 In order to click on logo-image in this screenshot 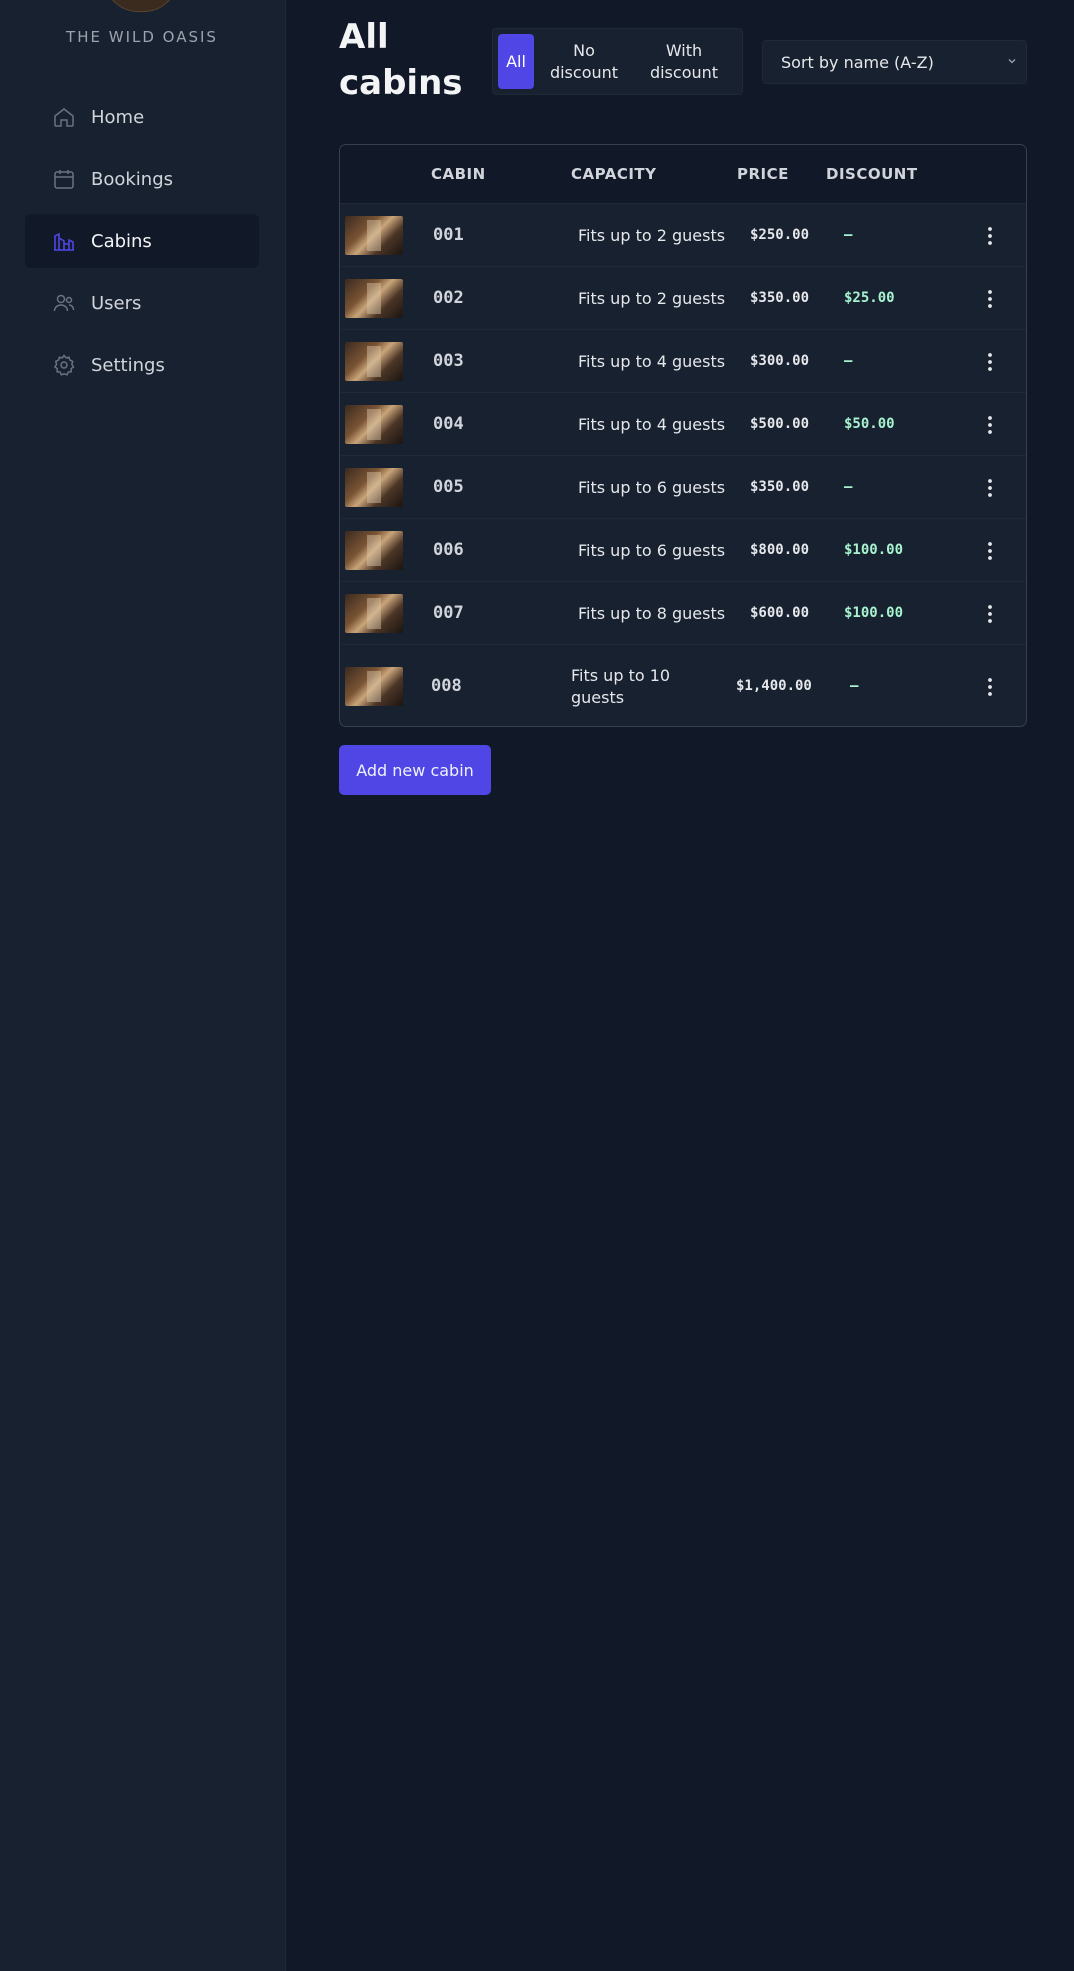, I will do `click(141, 6)`.